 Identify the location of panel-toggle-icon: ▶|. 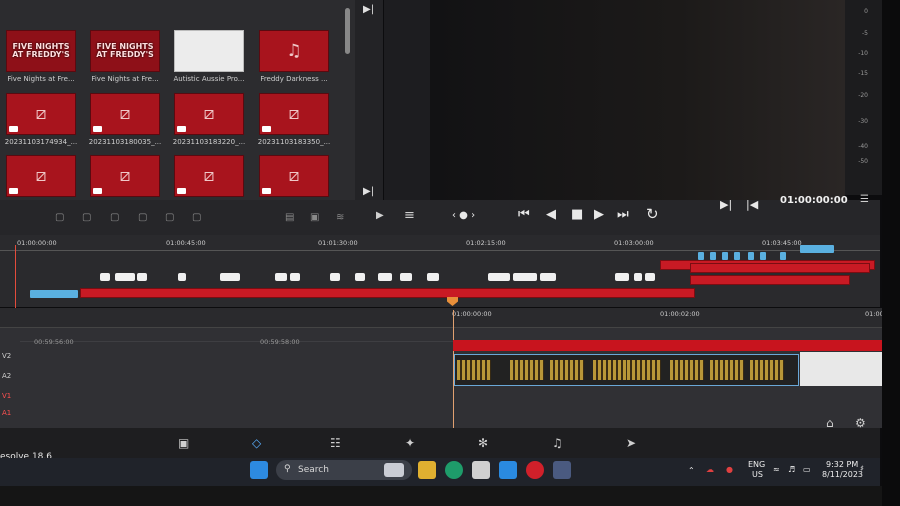
(368, 9).